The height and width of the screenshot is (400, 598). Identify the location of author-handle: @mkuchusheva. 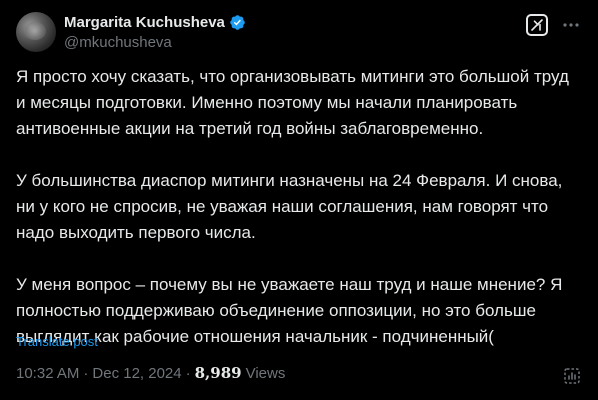
(118, 42).